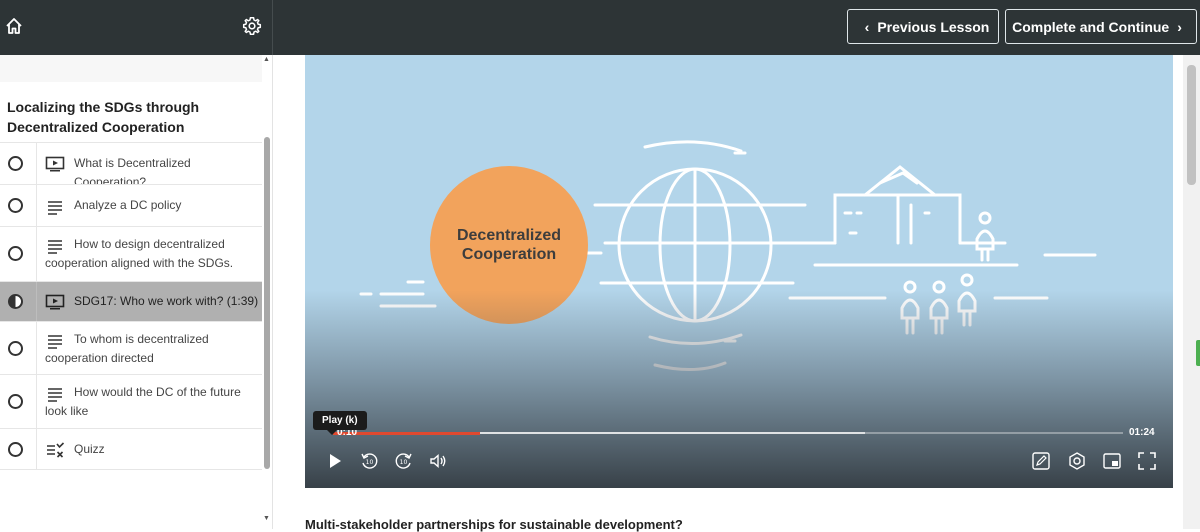 Image resolution: width=1200 pixels, height=532 pixels. Describe the element at coordinates (55, 208) in the screenshot. I see `text-icon` at that location.